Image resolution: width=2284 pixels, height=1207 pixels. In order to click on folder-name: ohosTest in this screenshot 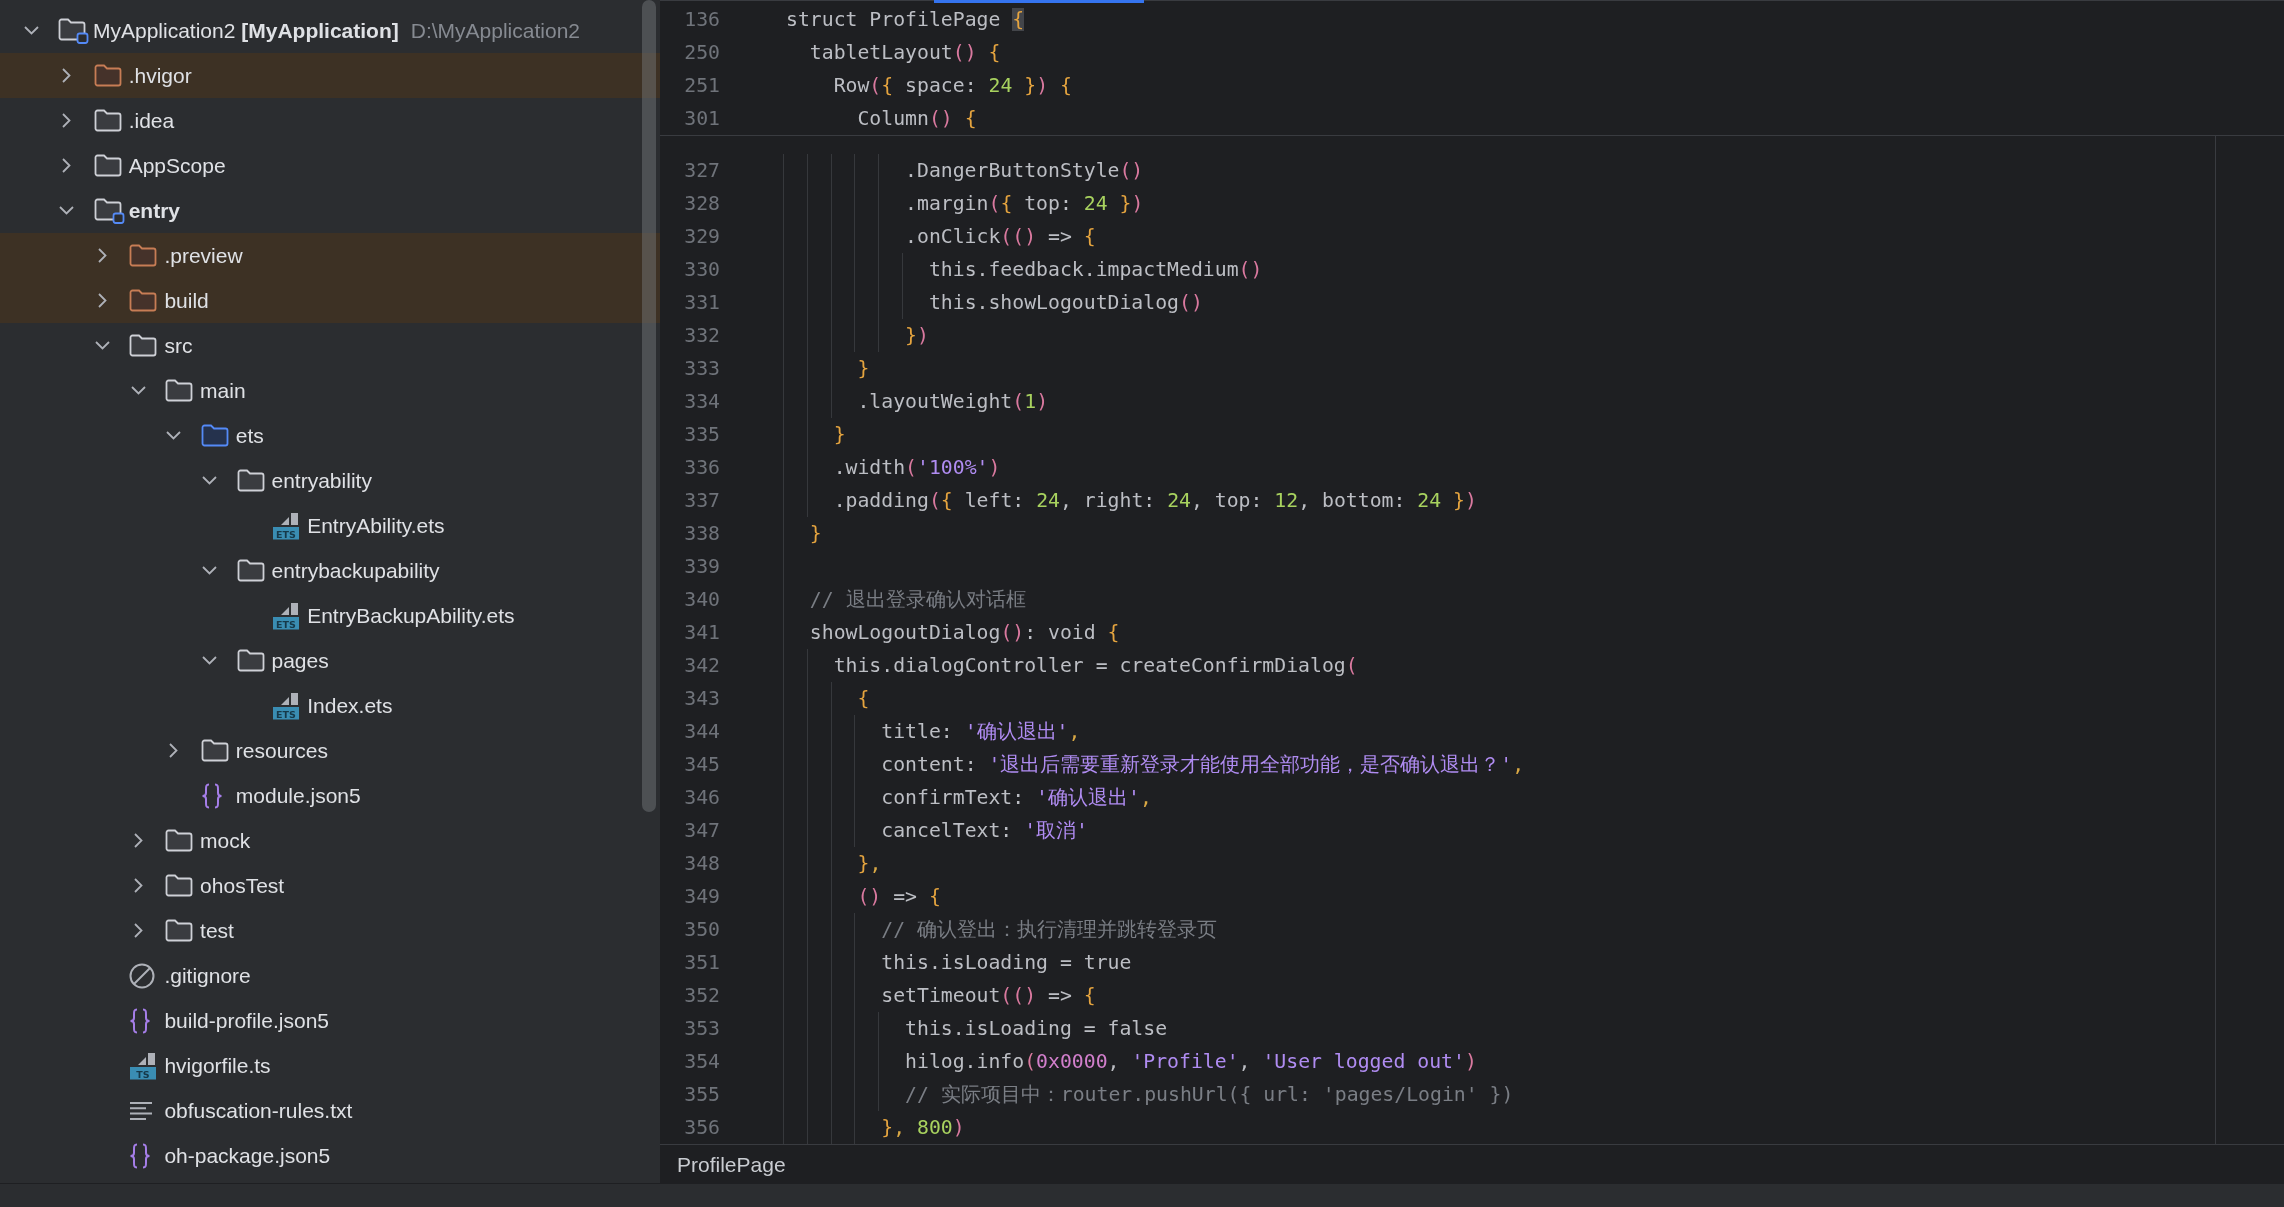, I will do `click(242, 885)`.